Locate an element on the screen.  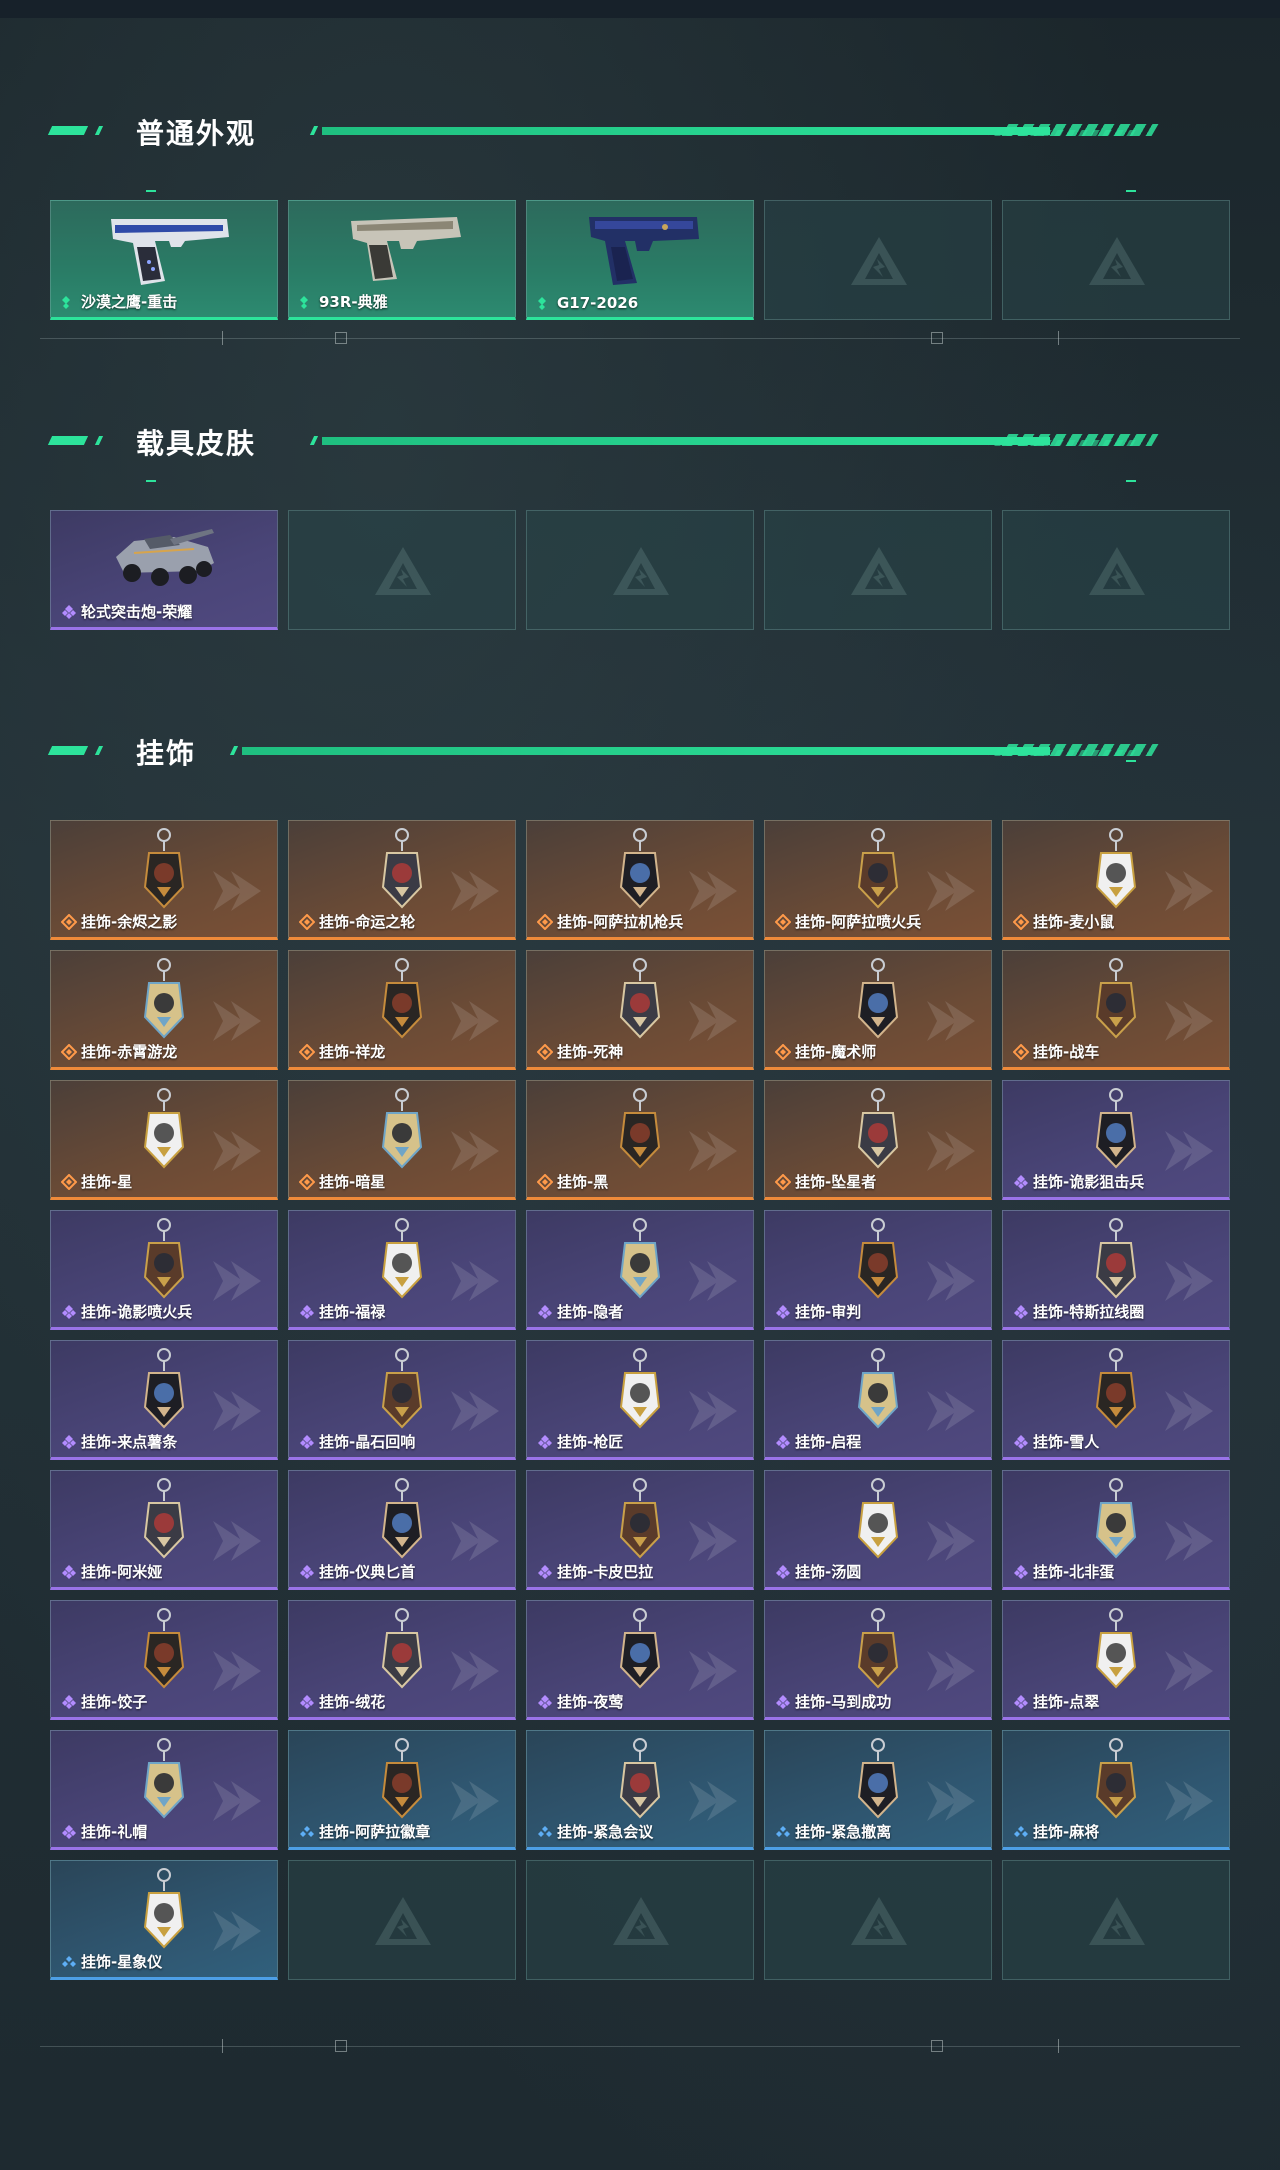
item-card-charm: 挂饰-隐者 is located at coordinates (640, 1270).